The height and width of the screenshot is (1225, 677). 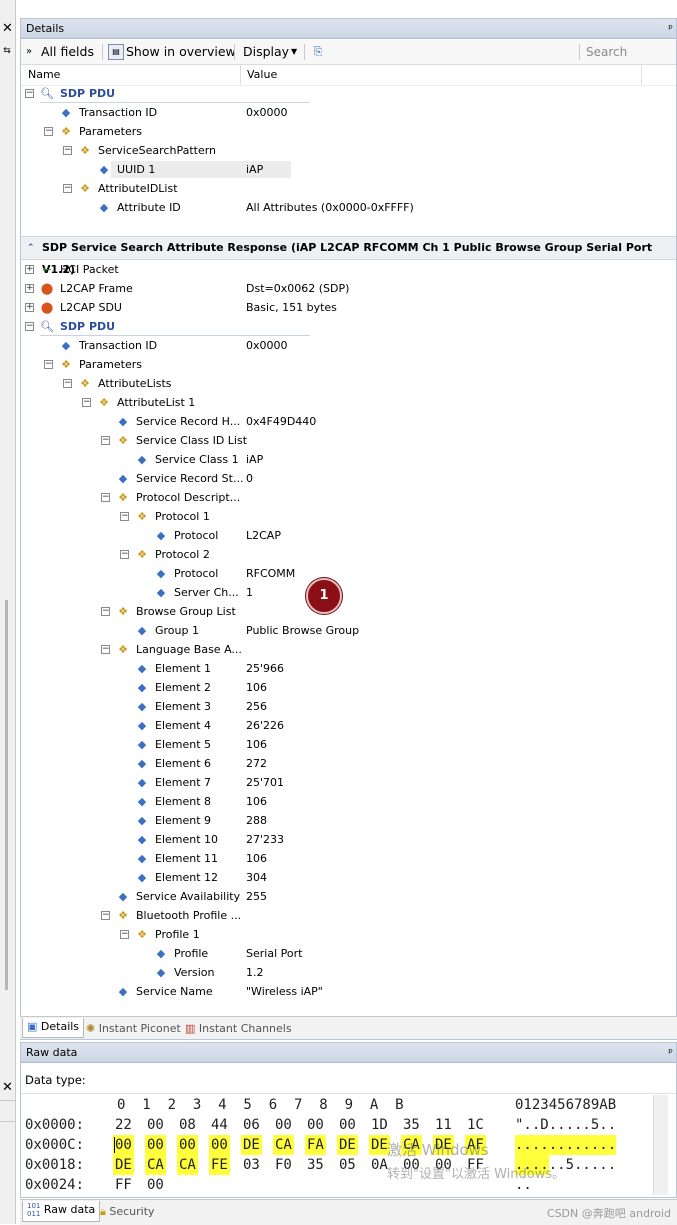 What do you see at coordinates (348, 820) in the screenshot?
I see `tree-row: ◆ Element 9 288` at bounding box center [348, 820].